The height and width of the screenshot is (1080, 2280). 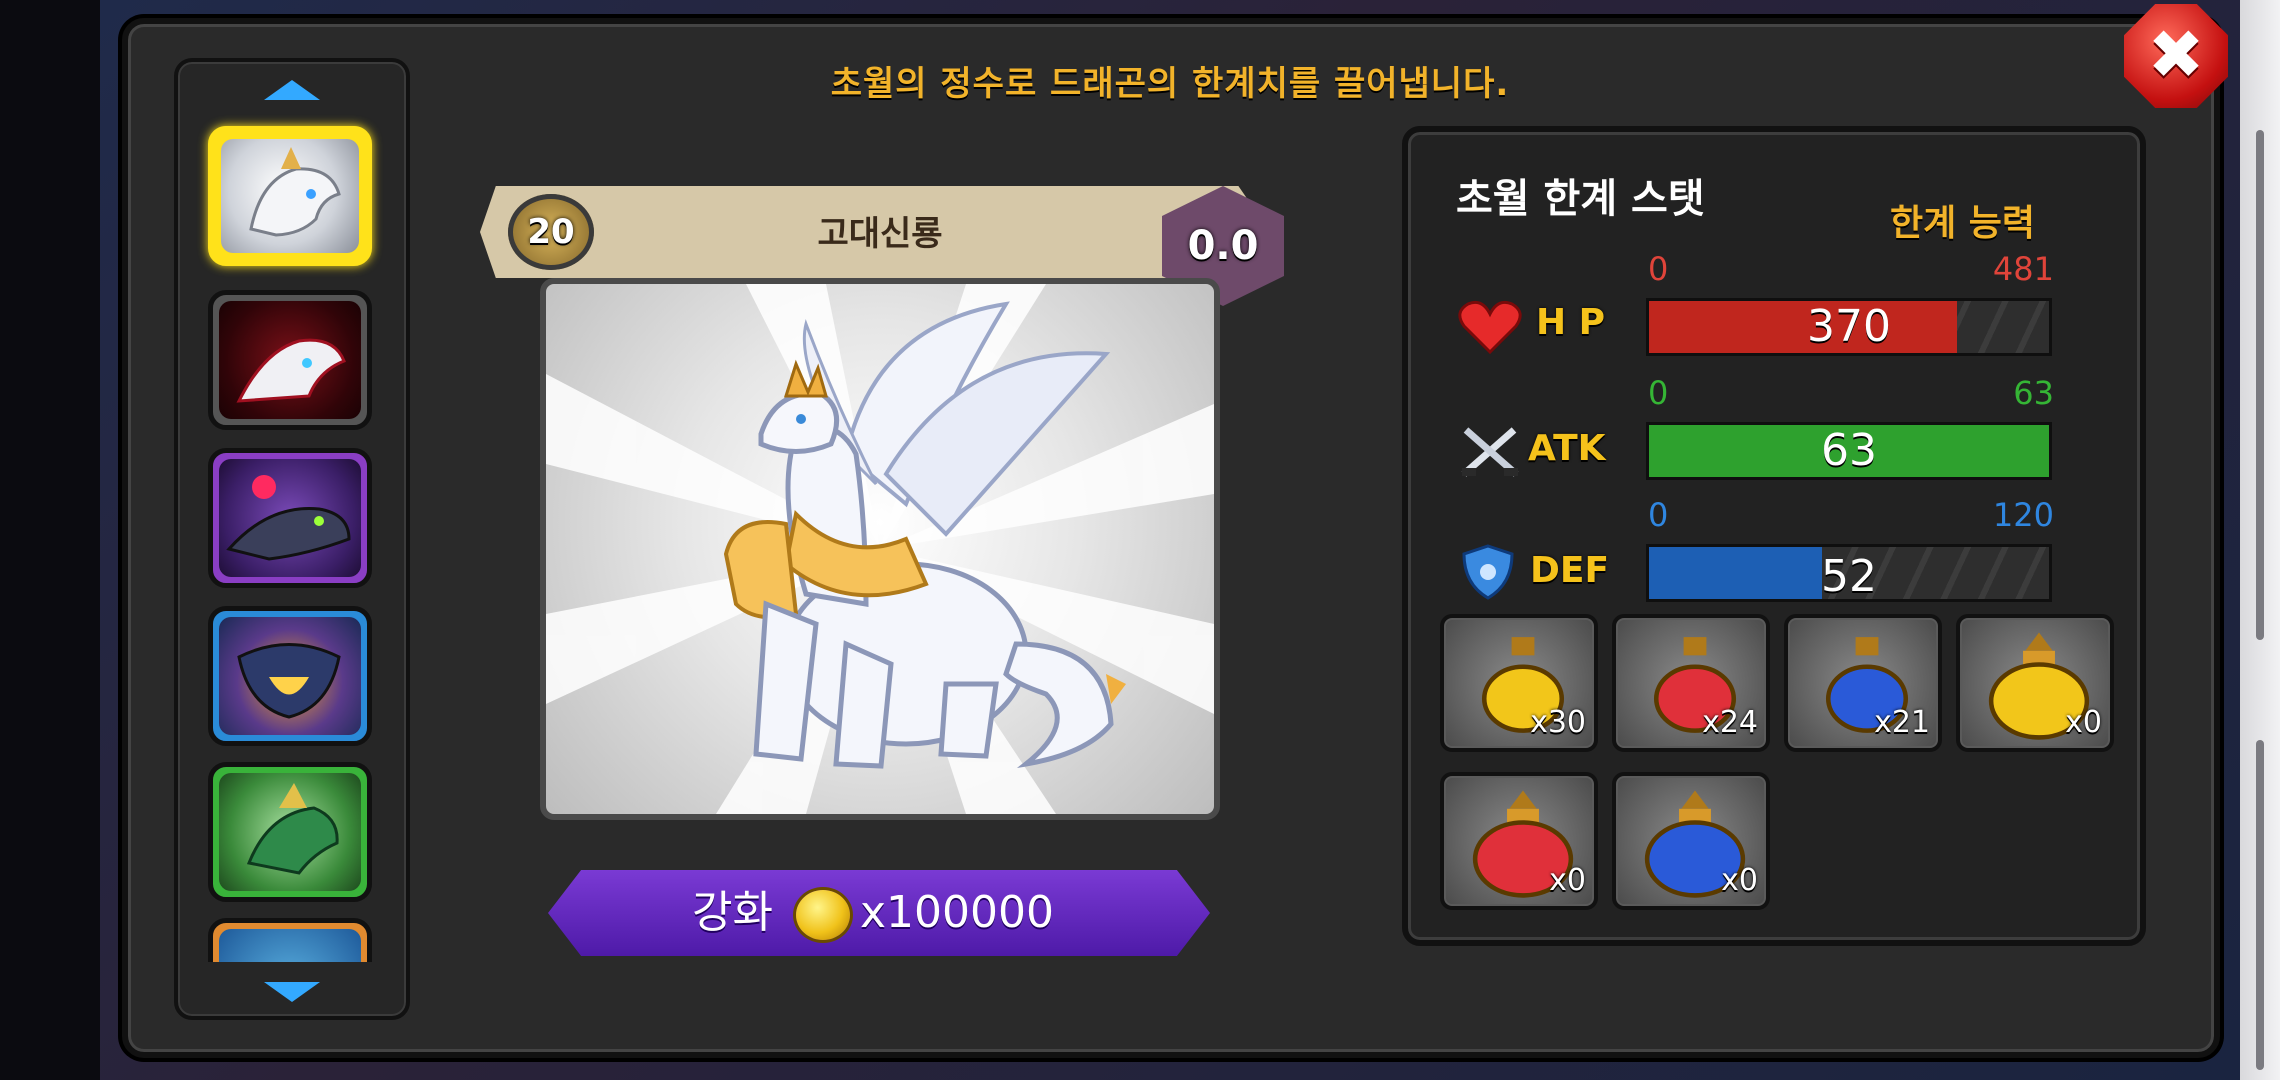 I want to click on dragon-portrait, so click(x=880, y=549).